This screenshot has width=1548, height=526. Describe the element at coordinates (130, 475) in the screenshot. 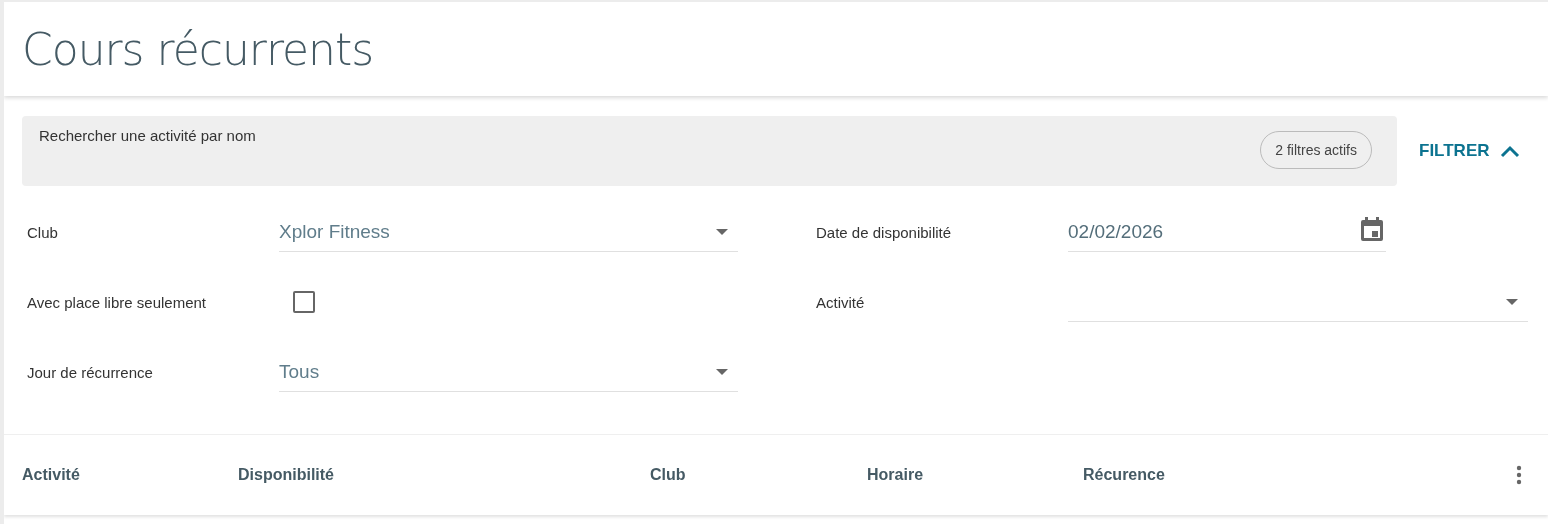

I see `column-header: Activité` at that location.